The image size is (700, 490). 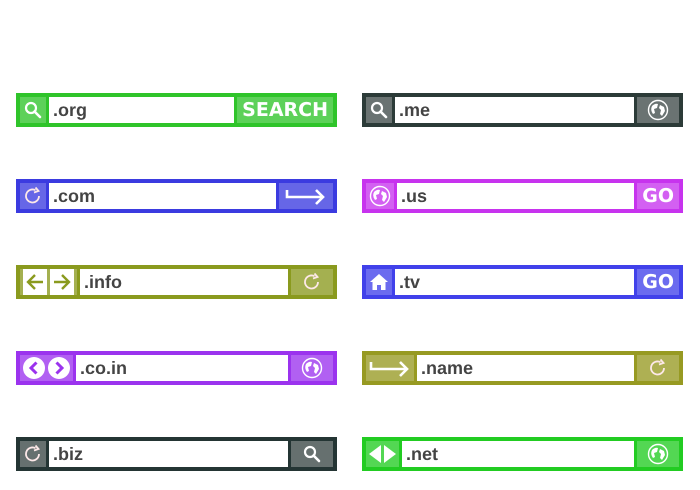 What do you see at coordinates (59, 368) in the screenshot?
I see `chevron-right-icon` at bounding box center [59, 368].